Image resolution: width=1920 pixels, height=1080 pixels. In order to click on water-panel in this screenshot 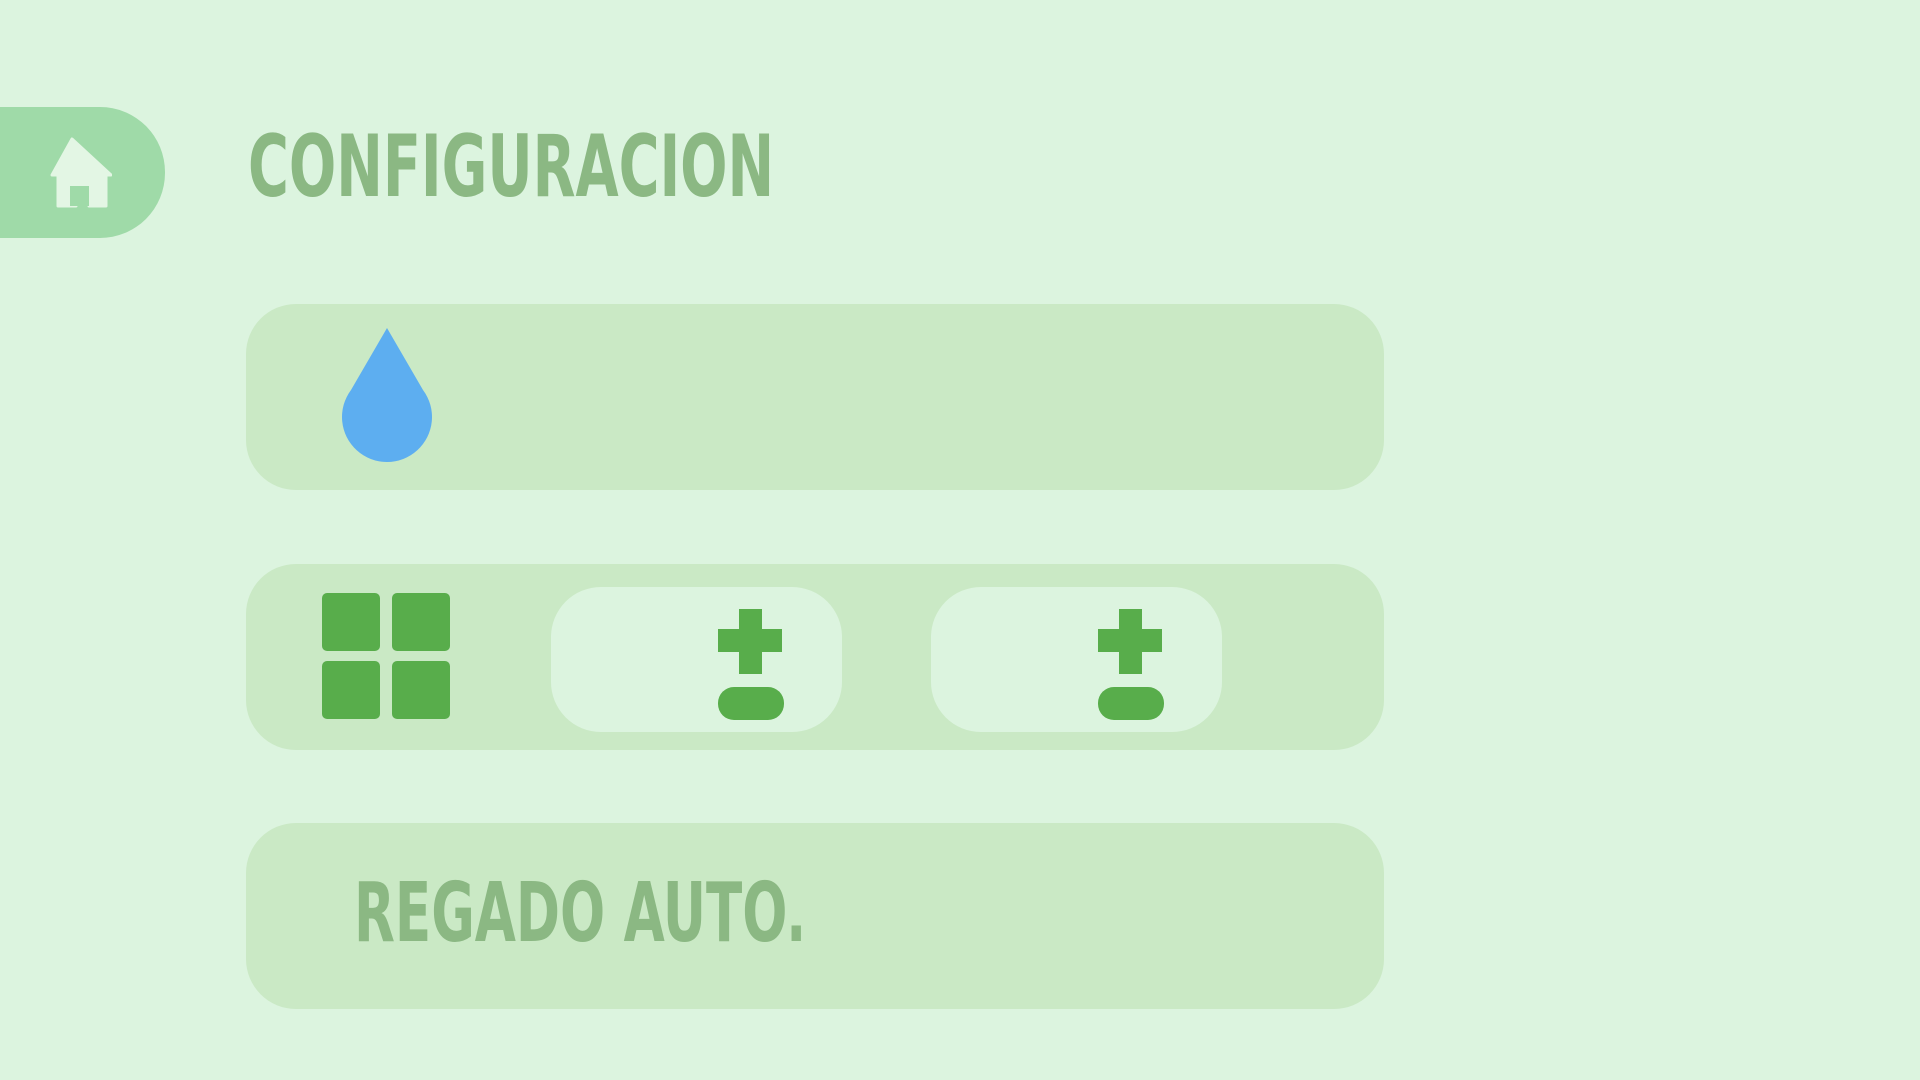, I will do `click(815, 397)`.